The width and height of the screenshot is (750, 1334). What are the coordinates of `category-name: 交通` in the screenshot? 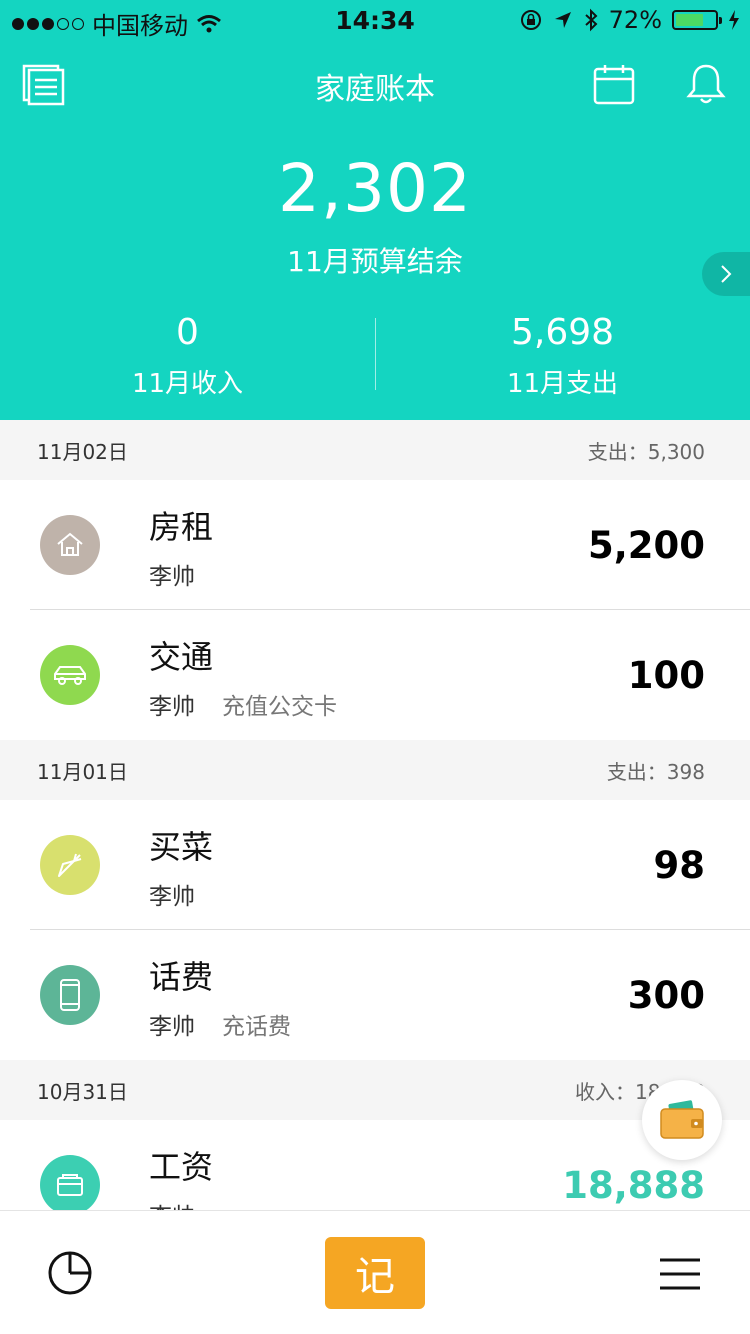 It's located at (181, 657).